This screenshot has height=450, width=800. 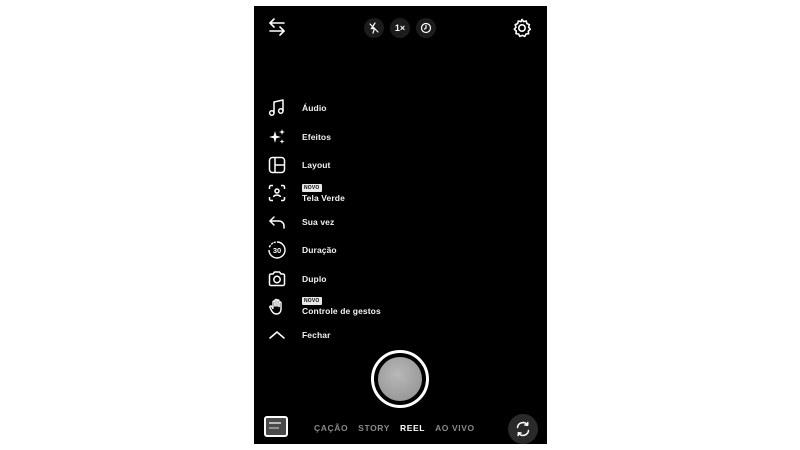 I want to click on flip-camera-icon, so click(x=523, y=429).